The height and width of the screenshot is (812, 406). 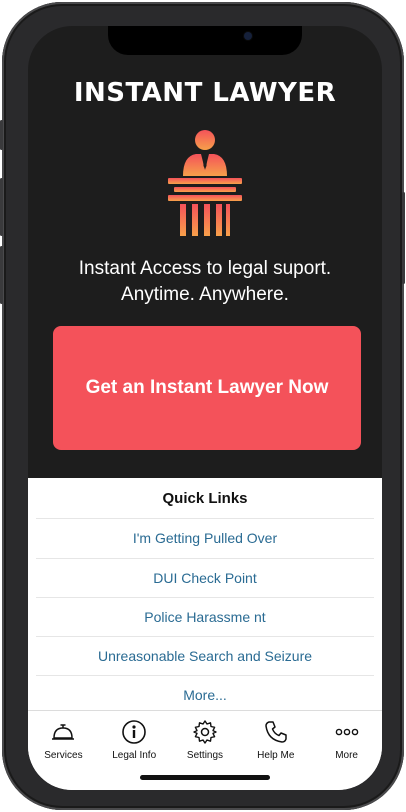 What do you see at coordinates (1, 275) in the screenshot?
I see `volume-down-button` at bounding box center [1, 275].